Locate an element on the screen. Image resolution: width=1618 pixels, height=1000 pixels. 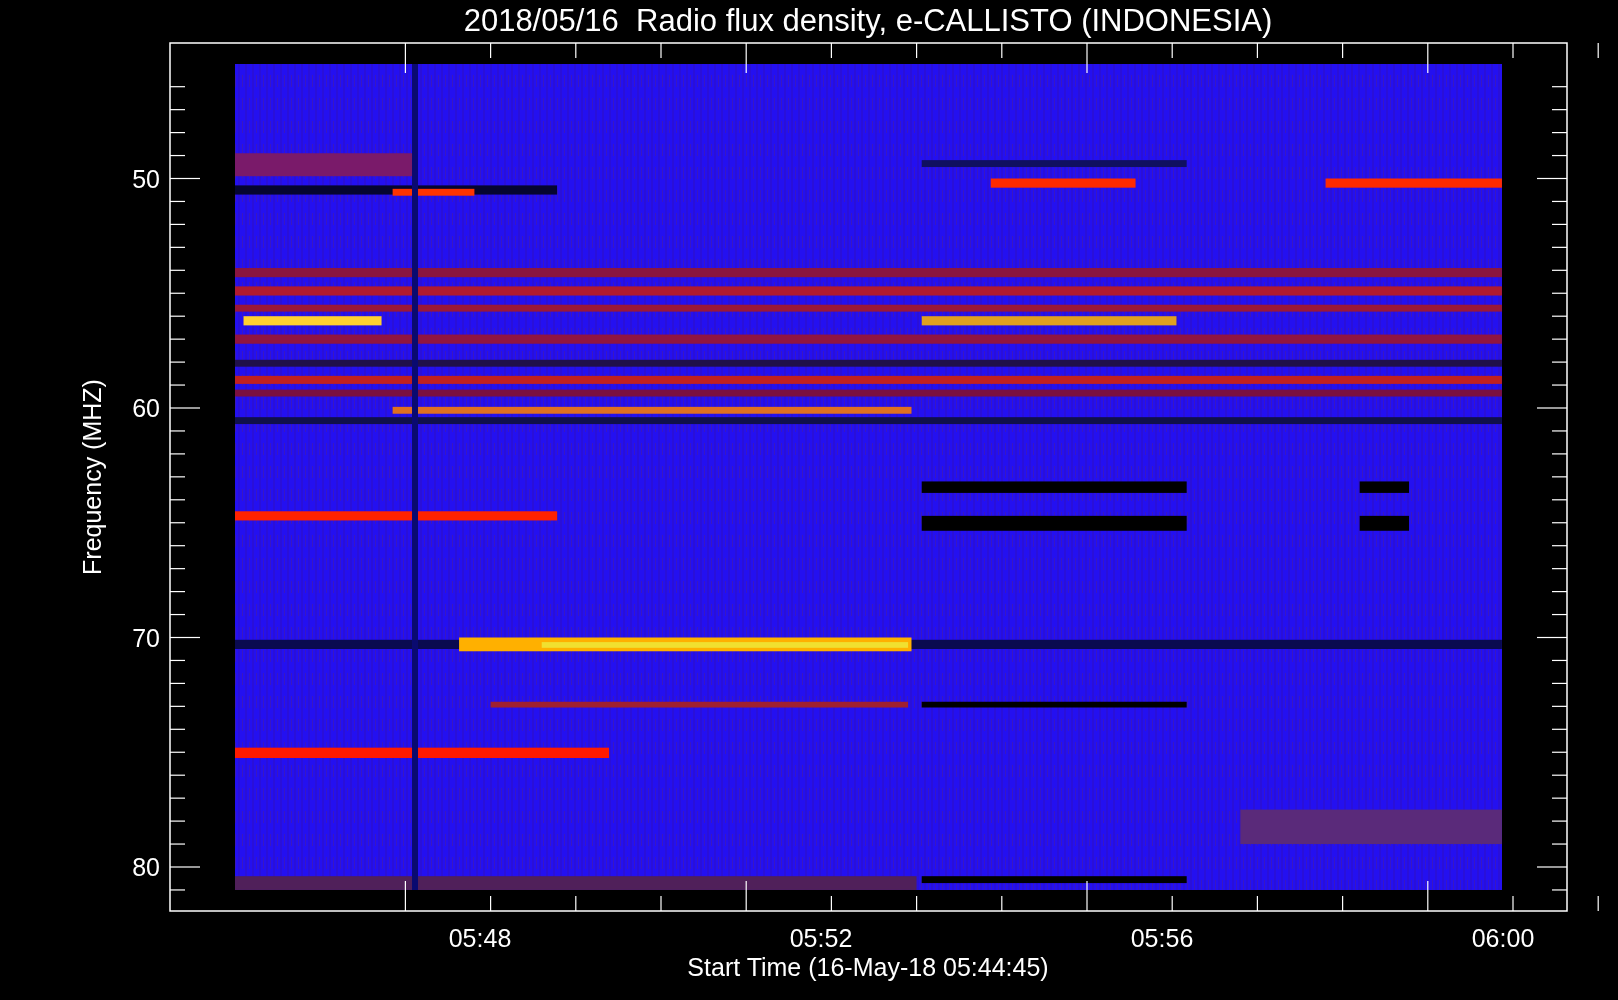
y-tick-label: 60 is located at coordinates (146, 408).